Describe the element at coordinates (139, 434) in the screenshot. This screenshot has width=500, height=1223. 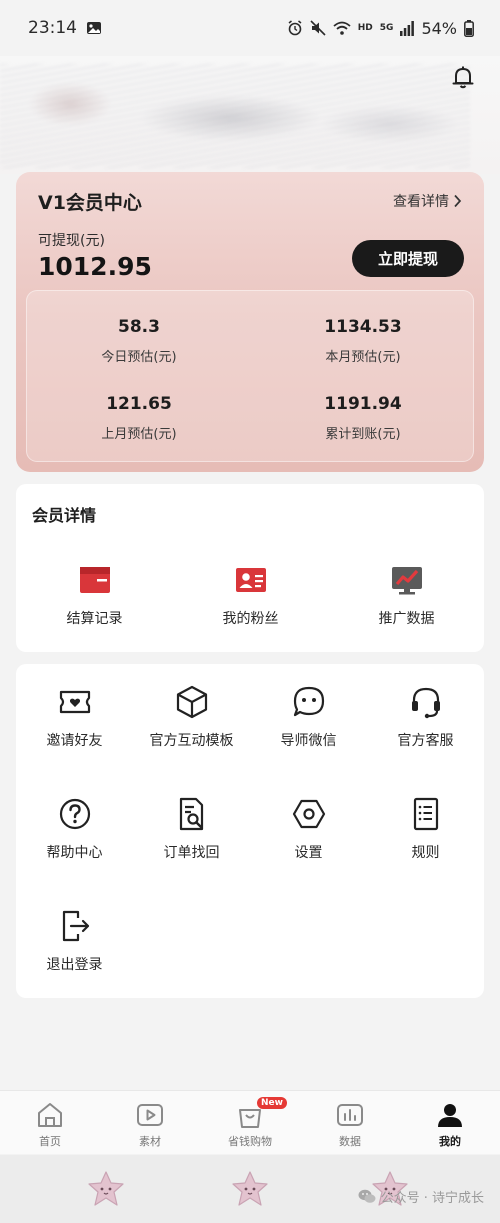
I see `stat-label: 上月预估(元)` at that location.